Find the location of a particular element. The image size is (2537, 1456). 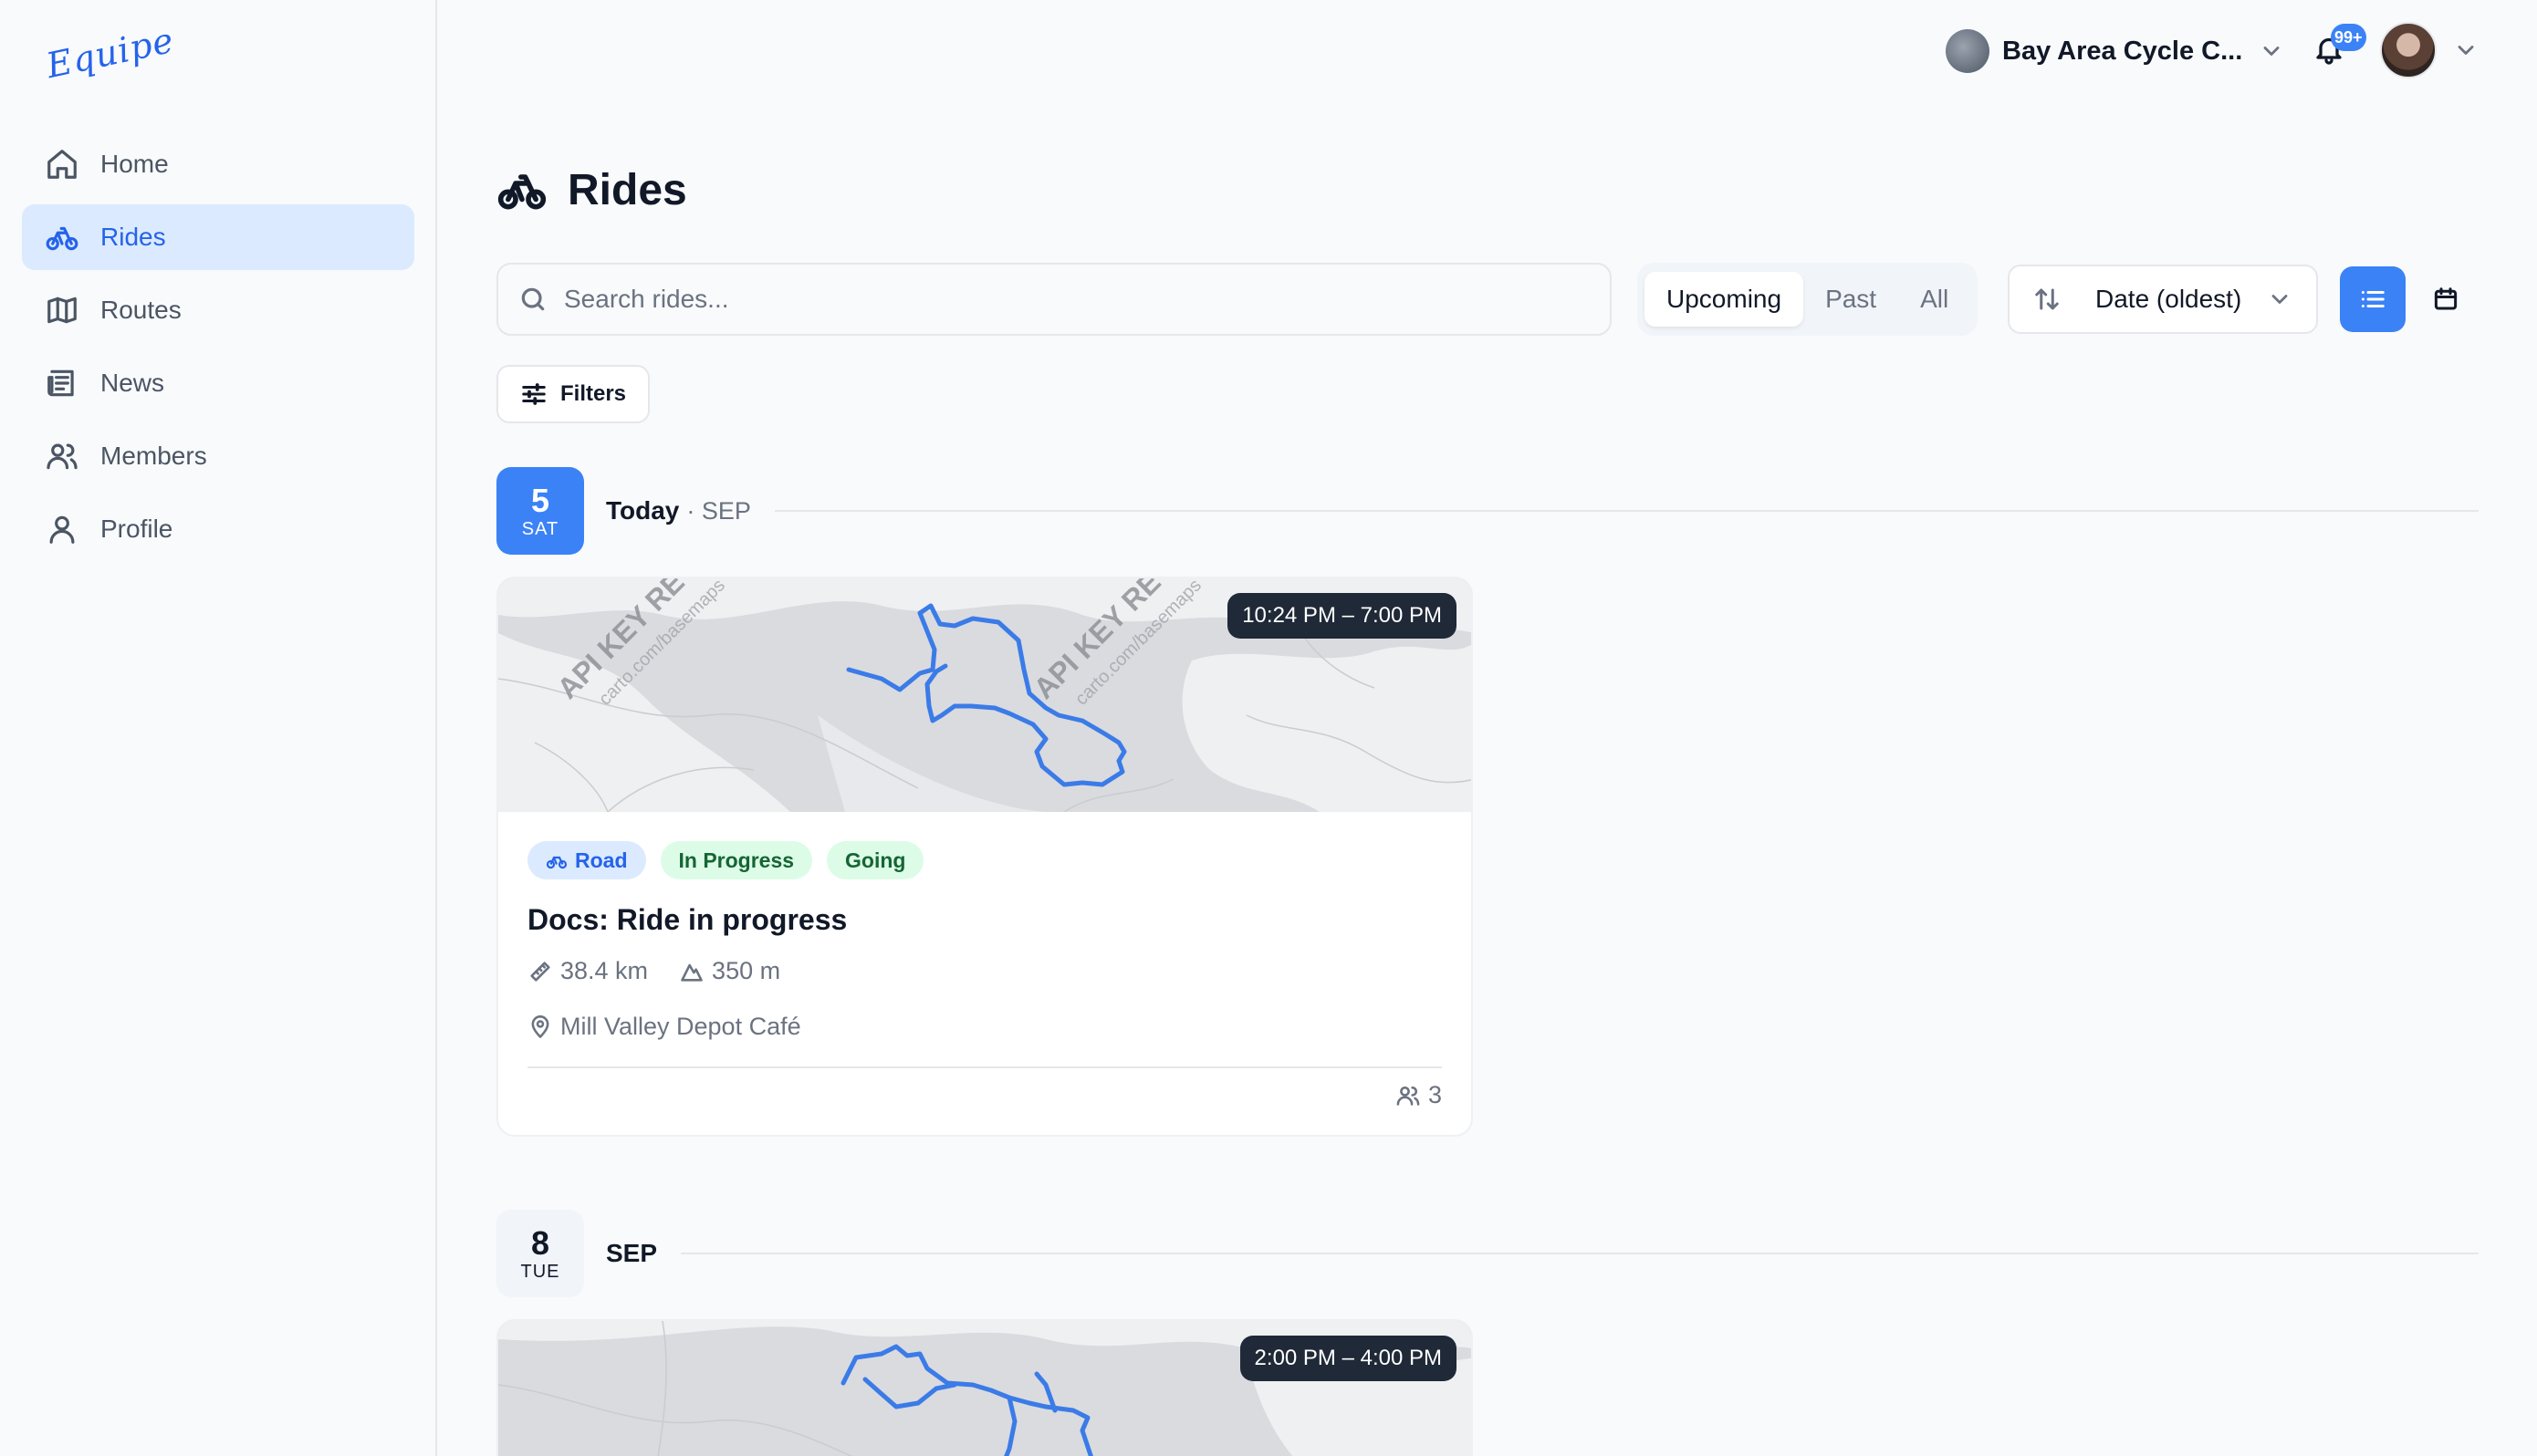

route-map: 2:00 PM – 4:00 PM is located at coordinates (984, 1388).